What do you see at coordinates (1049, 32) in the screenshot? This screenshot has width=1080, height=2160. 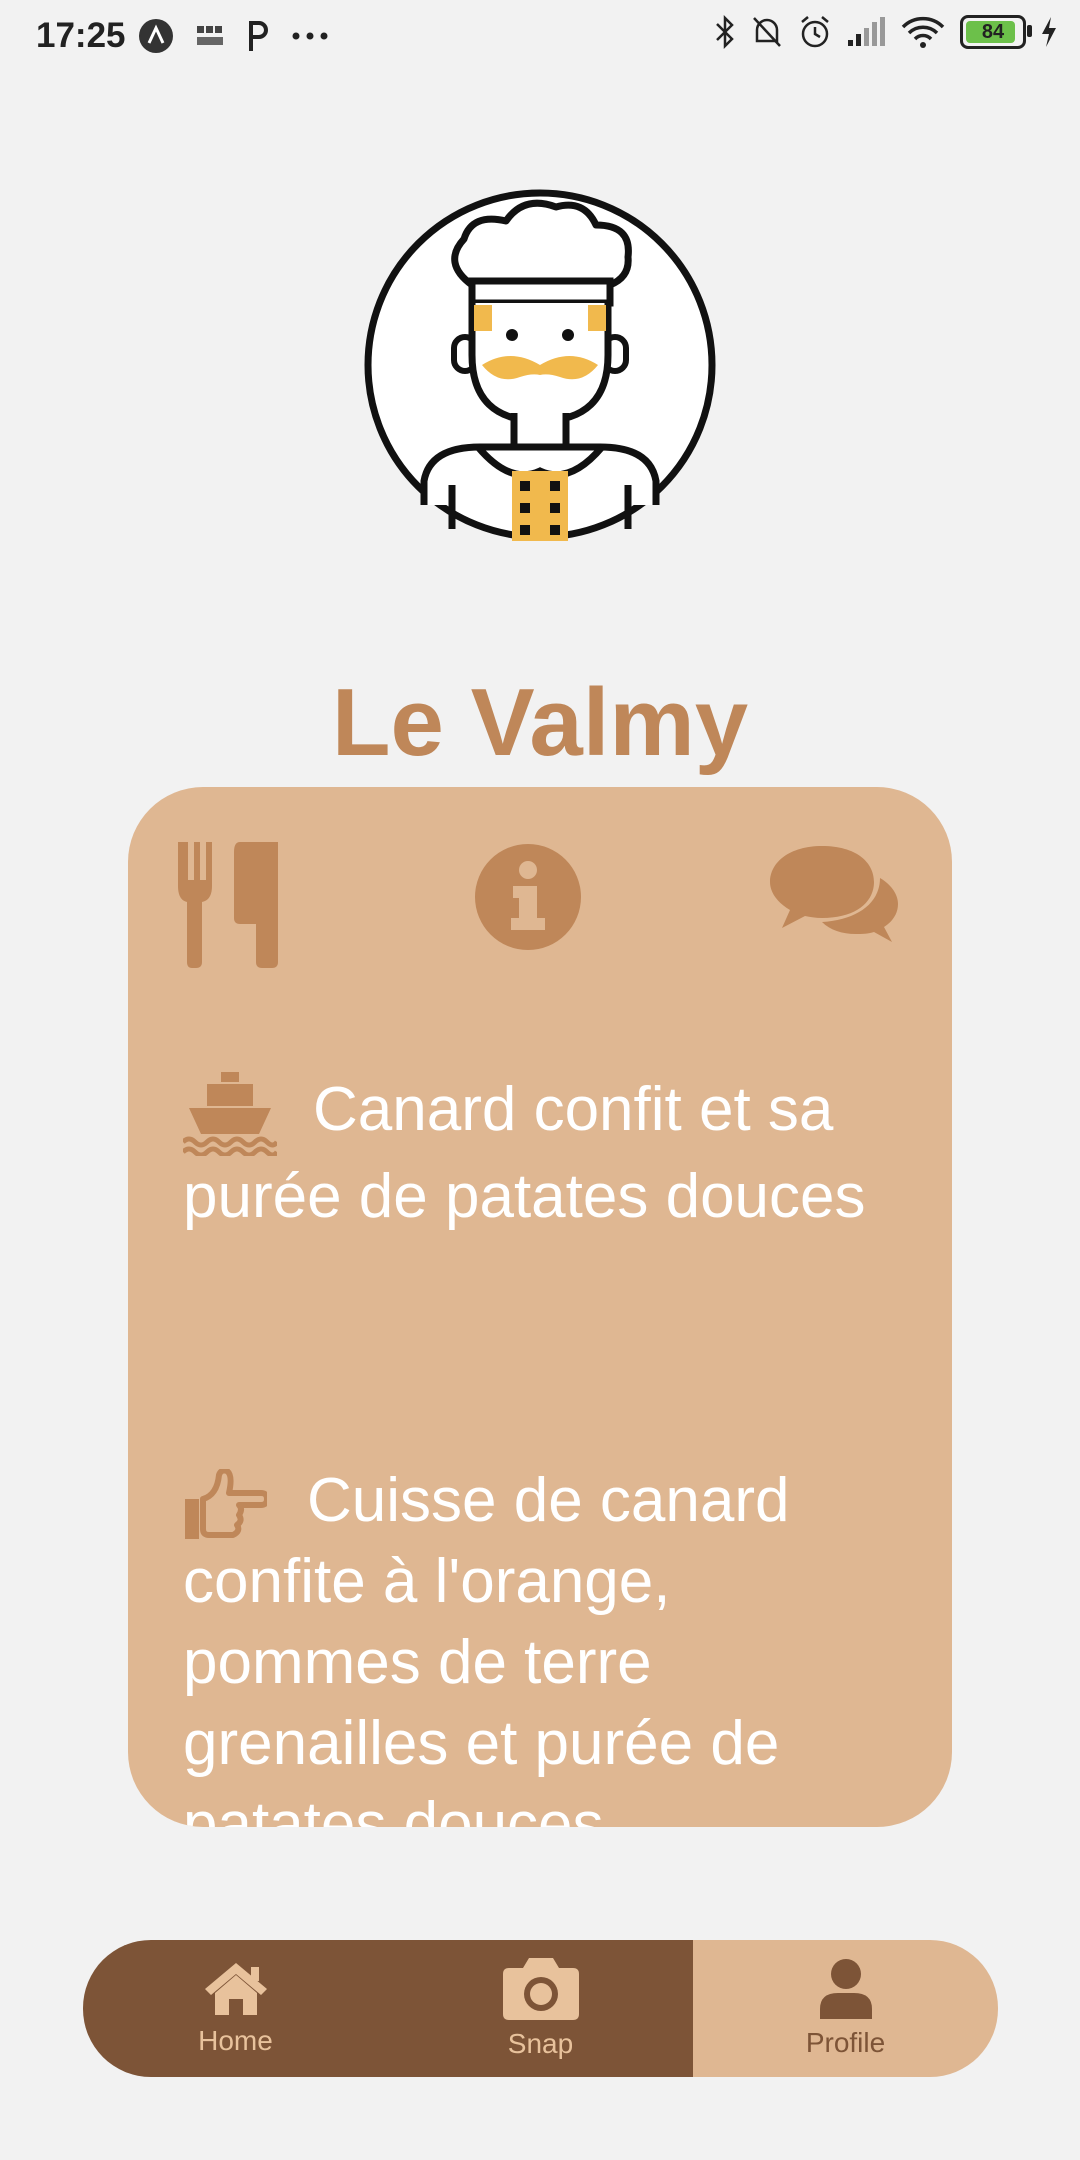 I see `charging-icon` at bounding box center [1049, 32].